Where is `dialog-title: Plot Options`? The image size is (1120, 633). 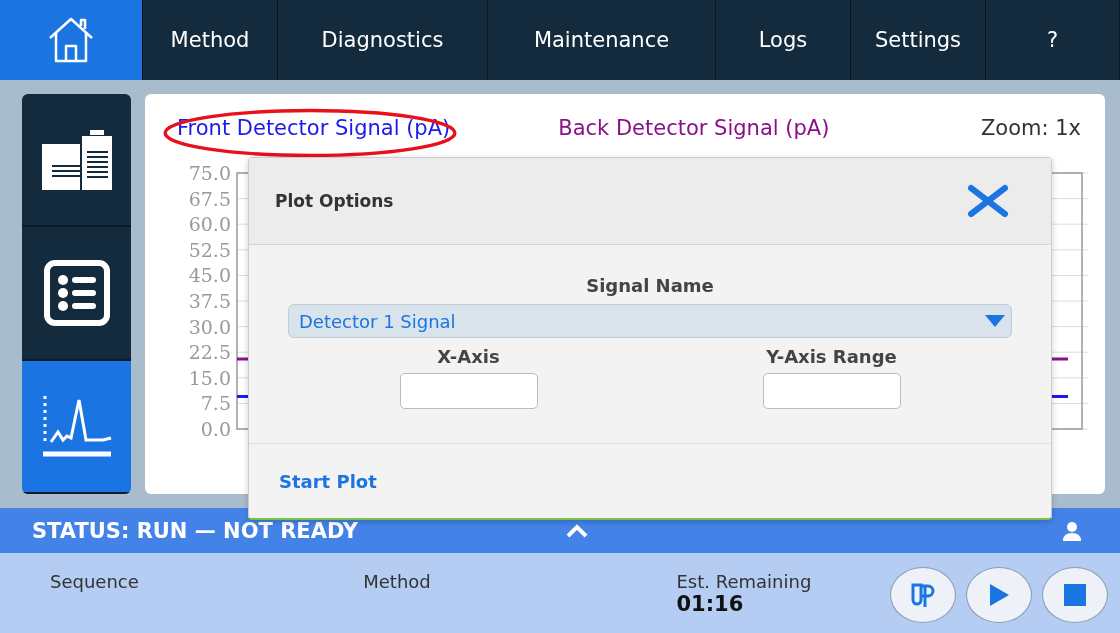 dialog-title: Plot Options is located at coordinates (334, 201).